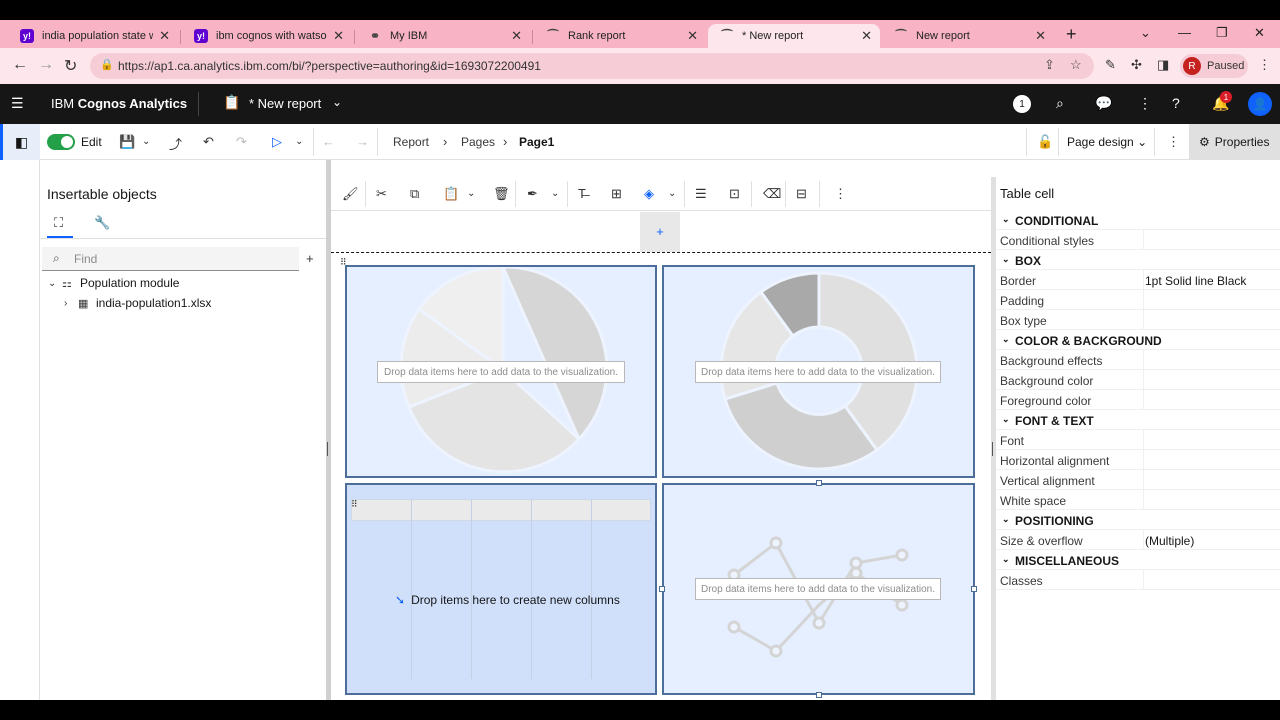  Describe the element at coordinates (46, 65) in the screenshot. I see `forward-arrow-icon: →` at that location.